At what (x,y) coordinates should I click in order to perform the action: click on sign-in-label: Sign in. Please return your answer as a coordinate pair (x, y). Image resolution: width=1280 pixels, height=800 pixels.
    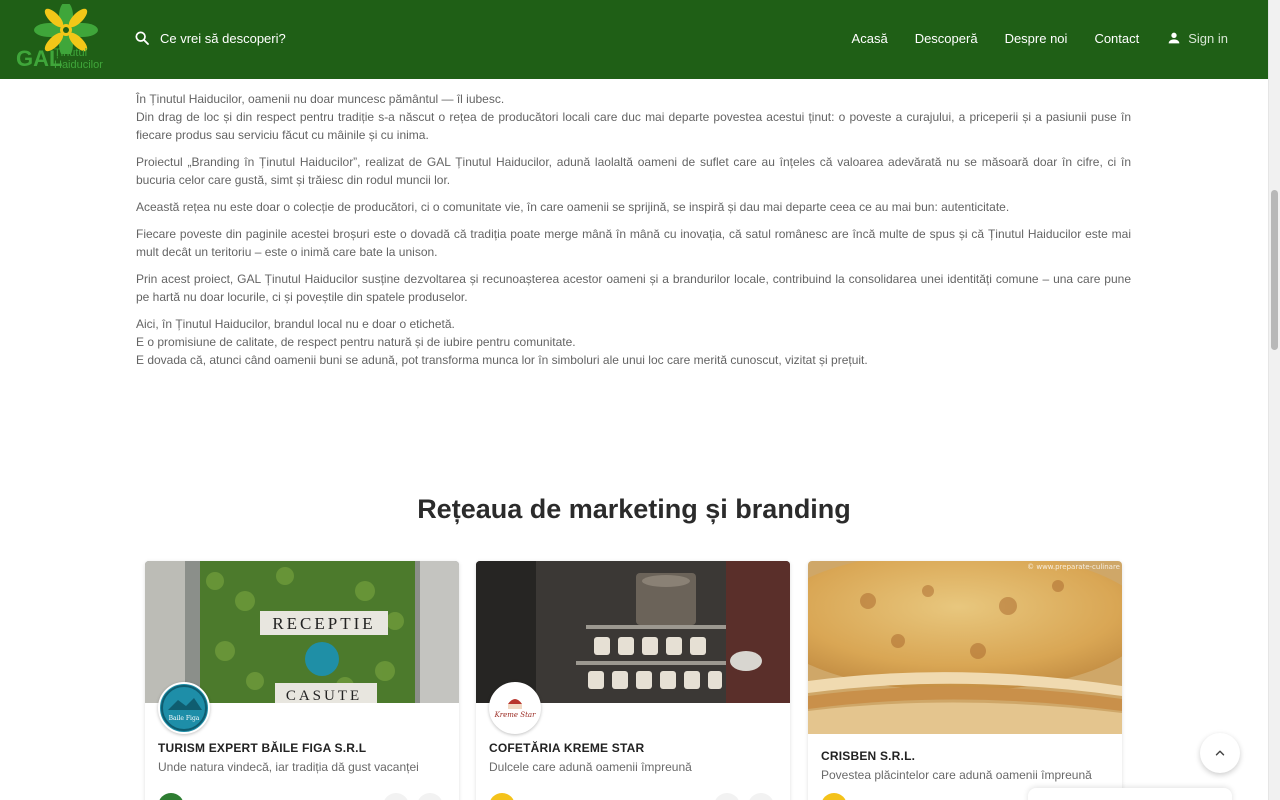
    Looking at the image, I should click on (1208, 38).